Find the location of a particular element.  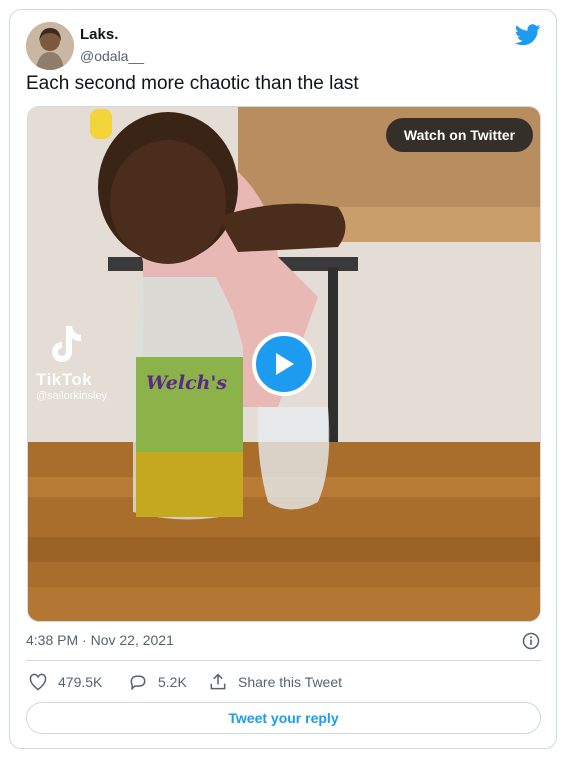

reply-icon is located at coordinates (138, 683).